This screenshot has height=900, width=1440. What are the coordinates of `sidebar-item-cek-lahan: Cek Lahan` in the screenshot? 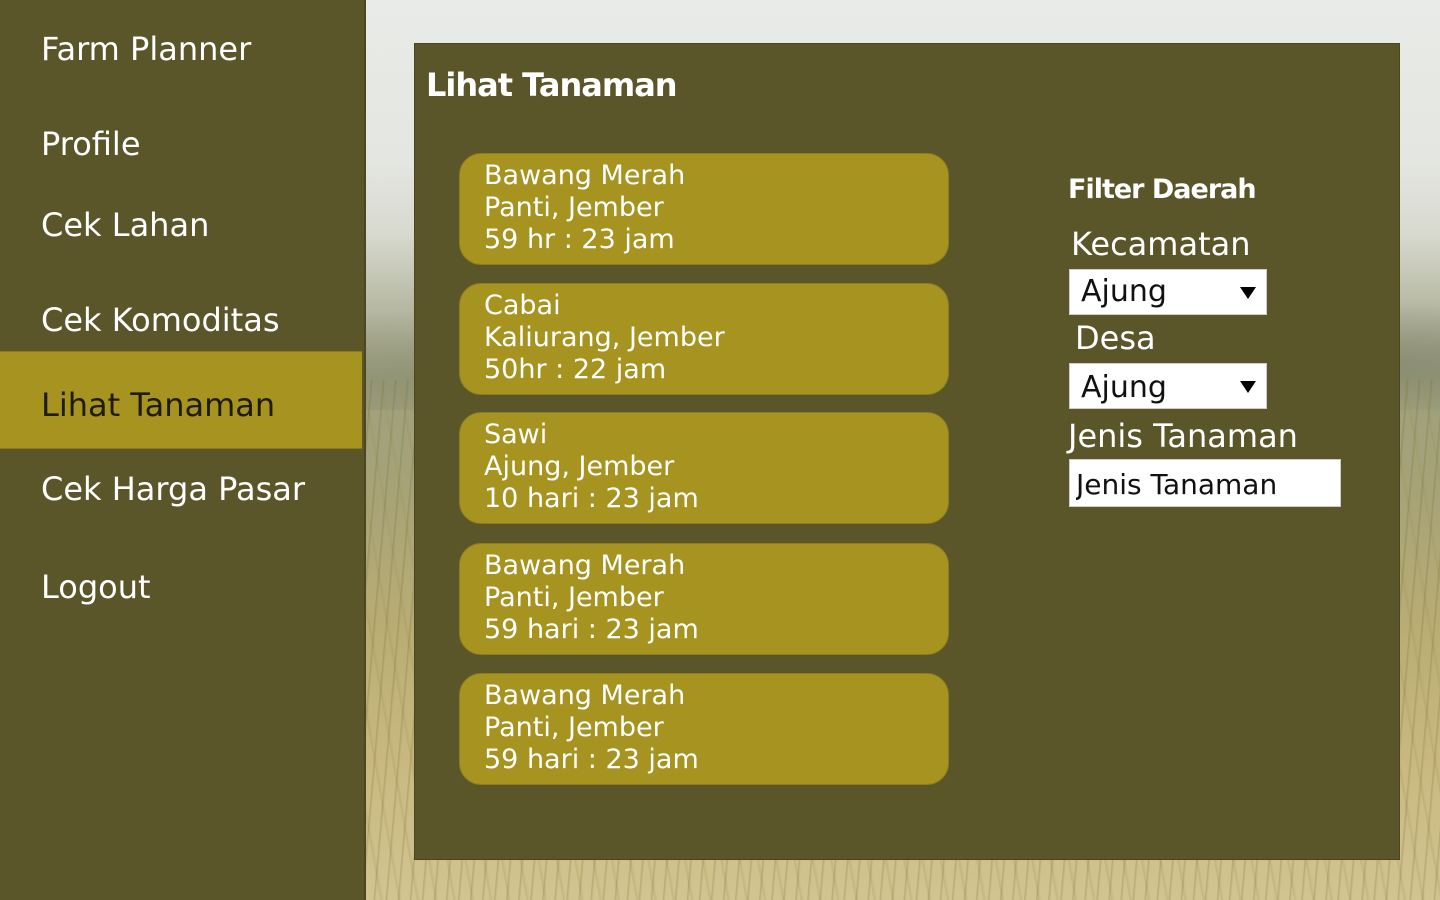 It's located at (181, 225).